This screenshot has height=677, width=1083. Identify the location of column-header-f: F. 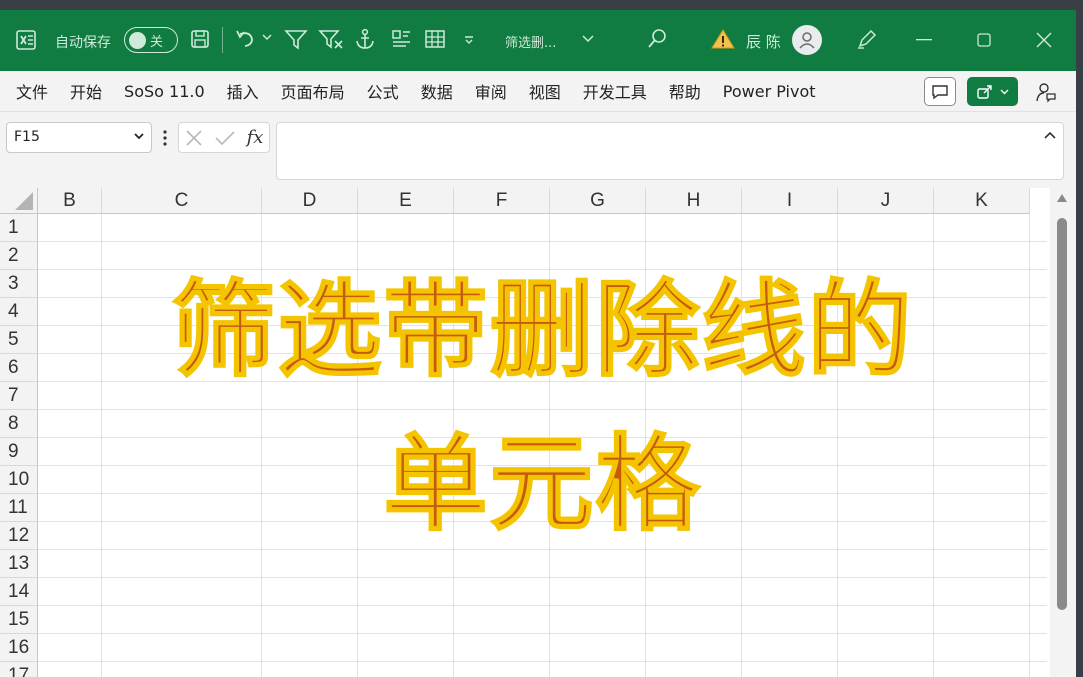
(502, 201).